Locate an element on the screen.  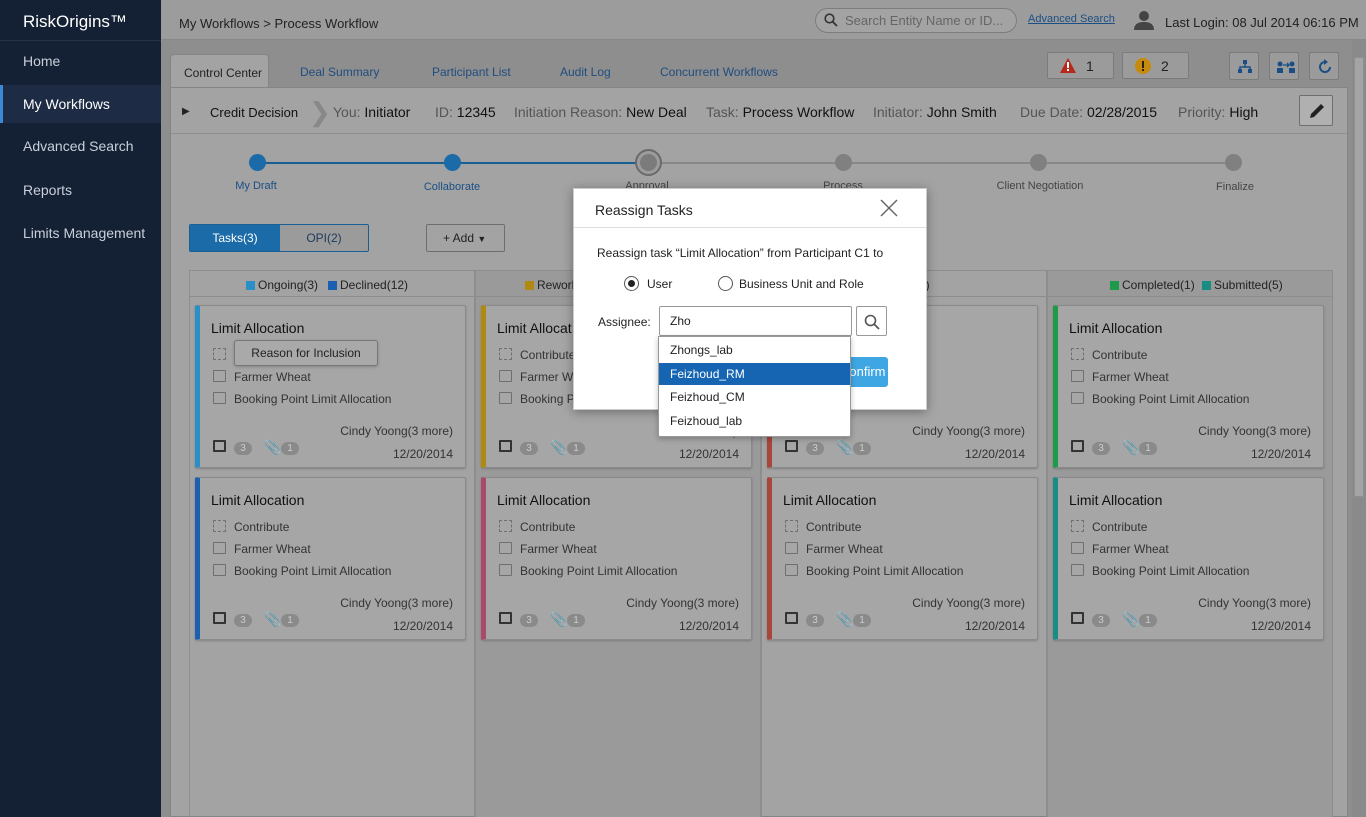
edit-button is located at coordinates (1316, 110).